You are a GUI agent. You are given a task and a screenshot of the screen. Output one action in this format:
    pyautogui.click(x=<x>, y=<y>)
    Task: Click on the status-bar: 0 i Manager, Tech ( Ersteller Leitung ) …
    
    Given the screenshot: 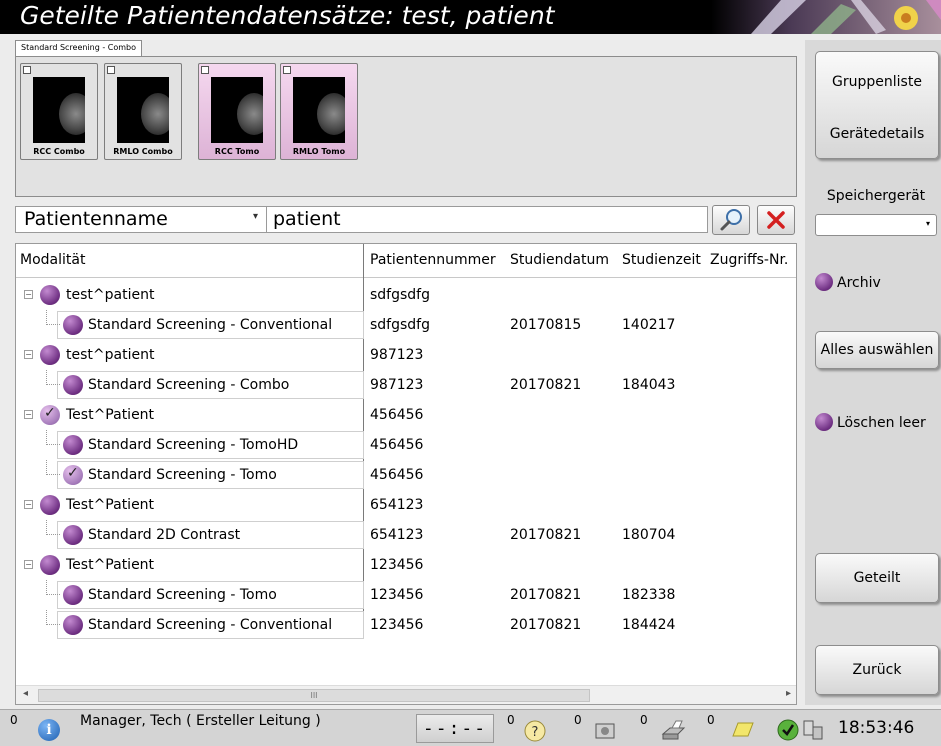 What is the action you would take?
    pyautogui.click(x=470, y=727)
    